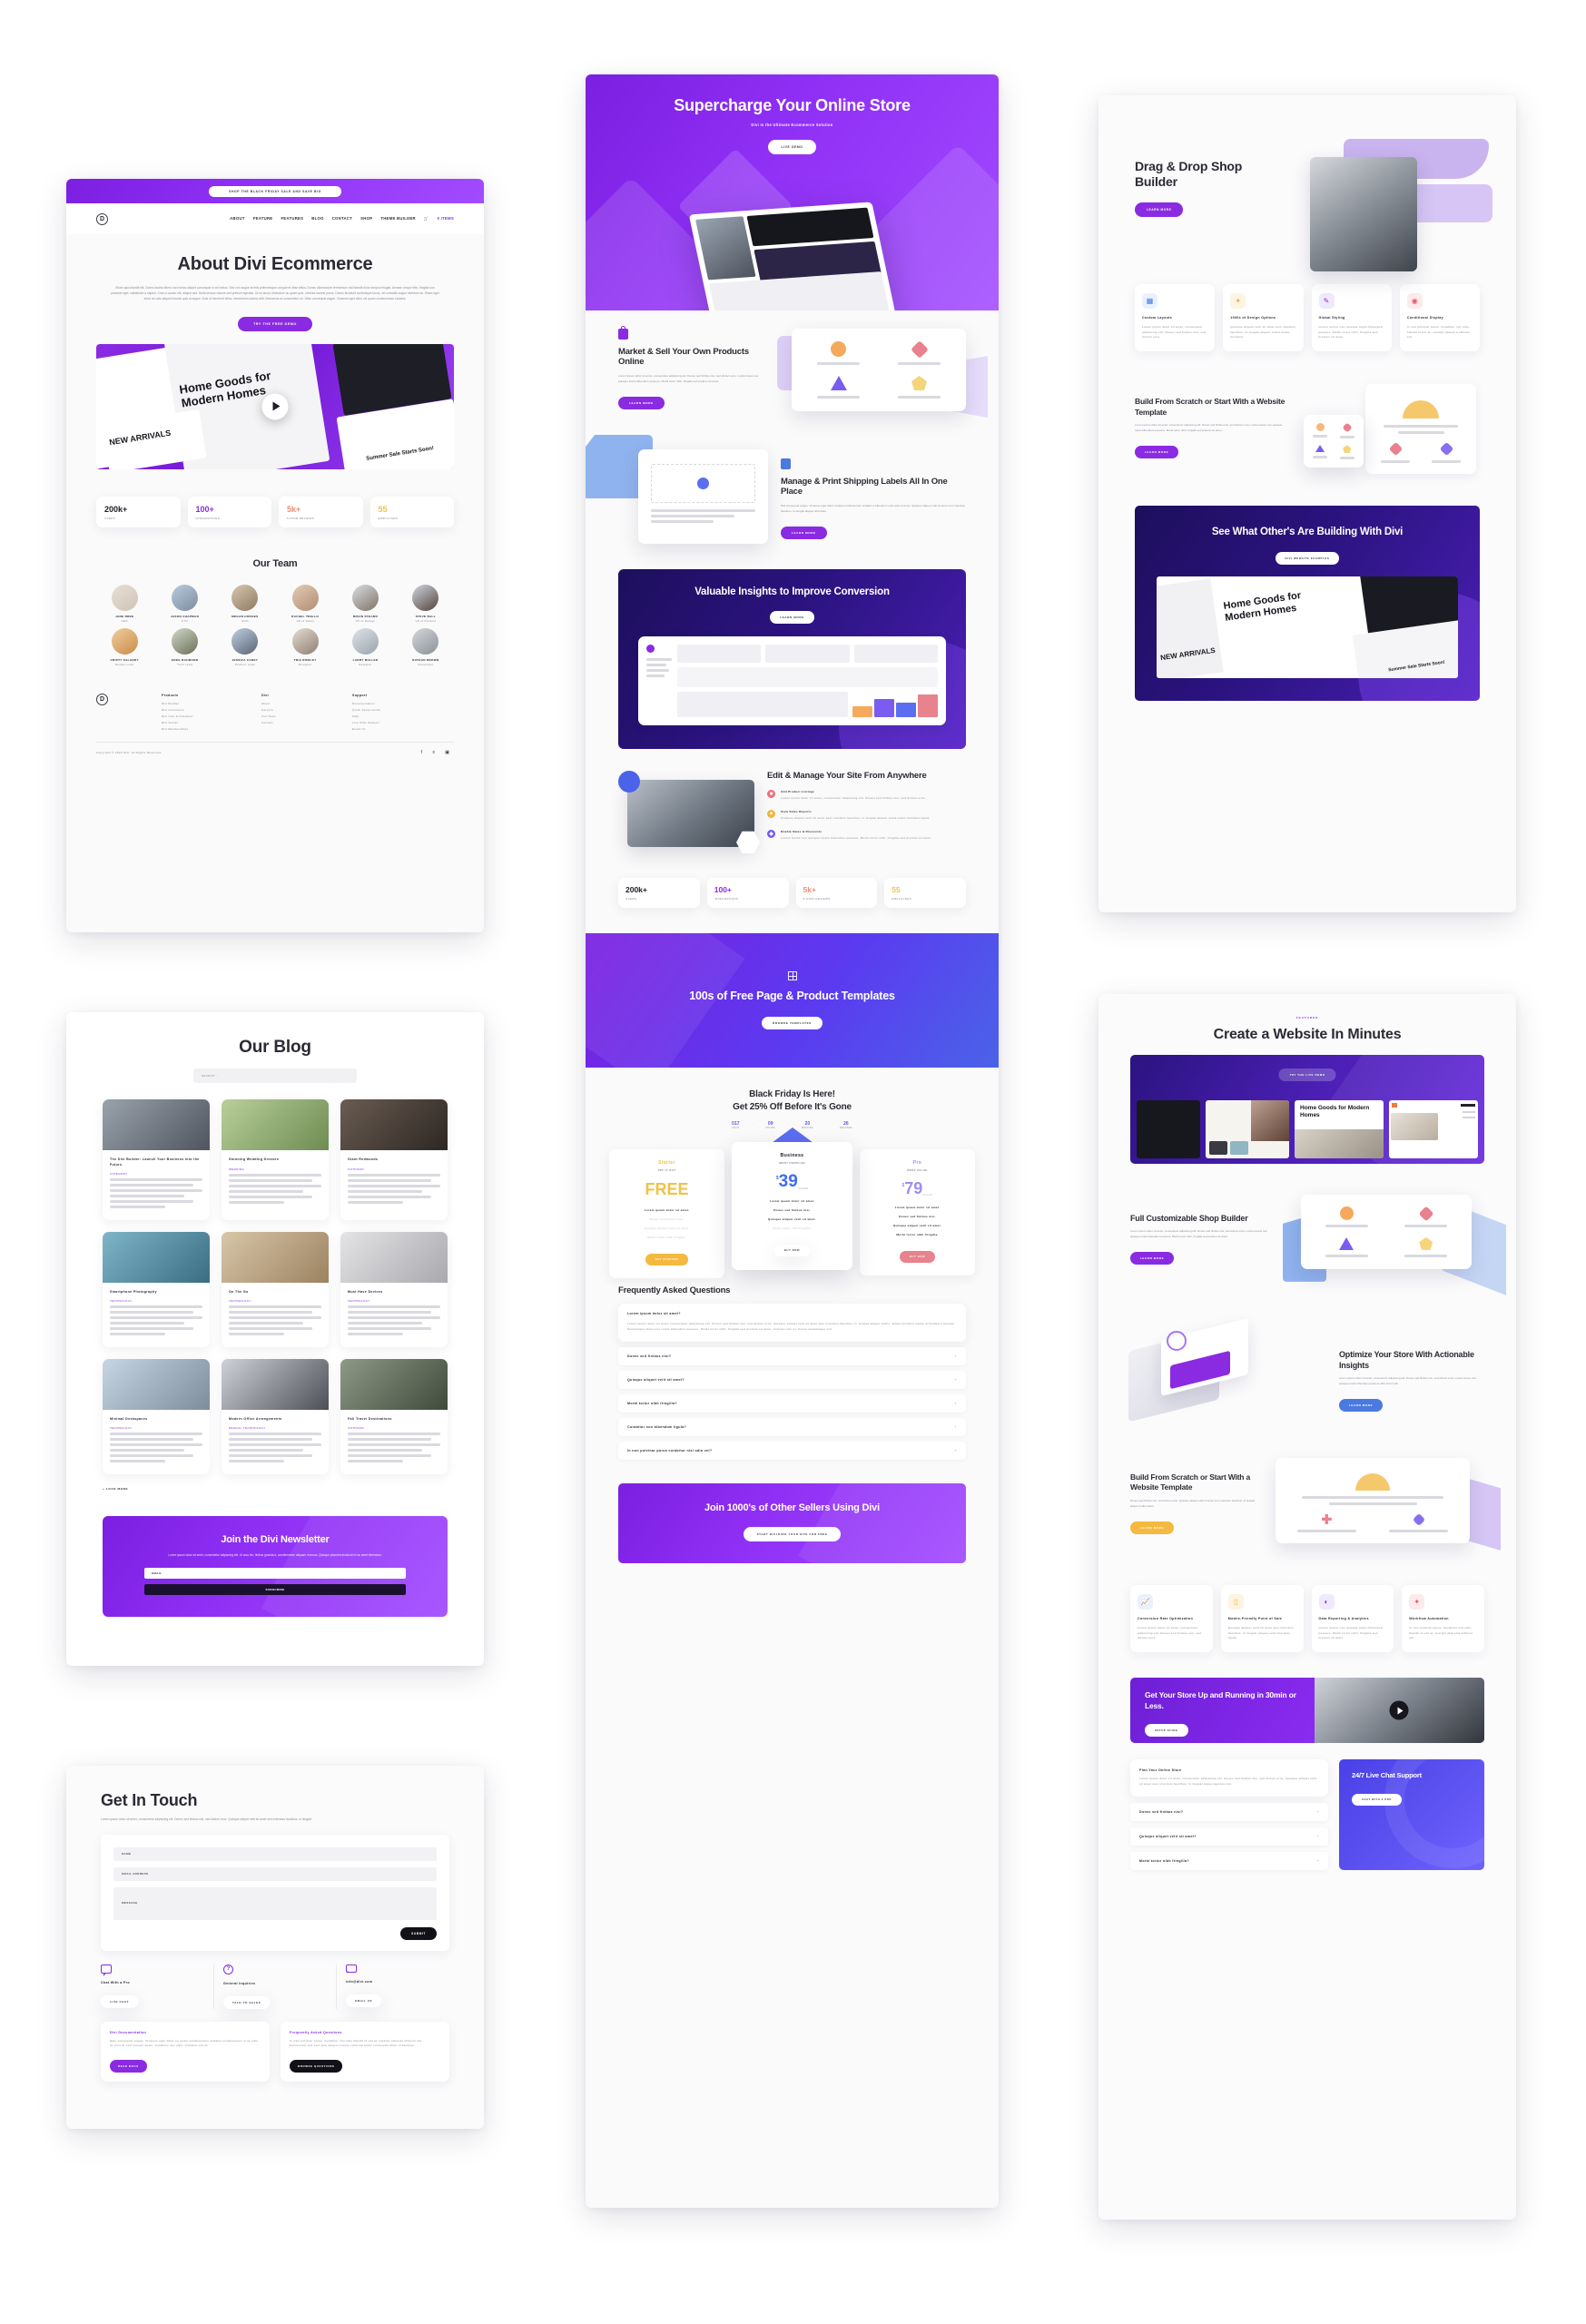  Describe the element at coordinates (366, 219) in the screenshot. I see `nav-item-shop: SHOP` at that location.